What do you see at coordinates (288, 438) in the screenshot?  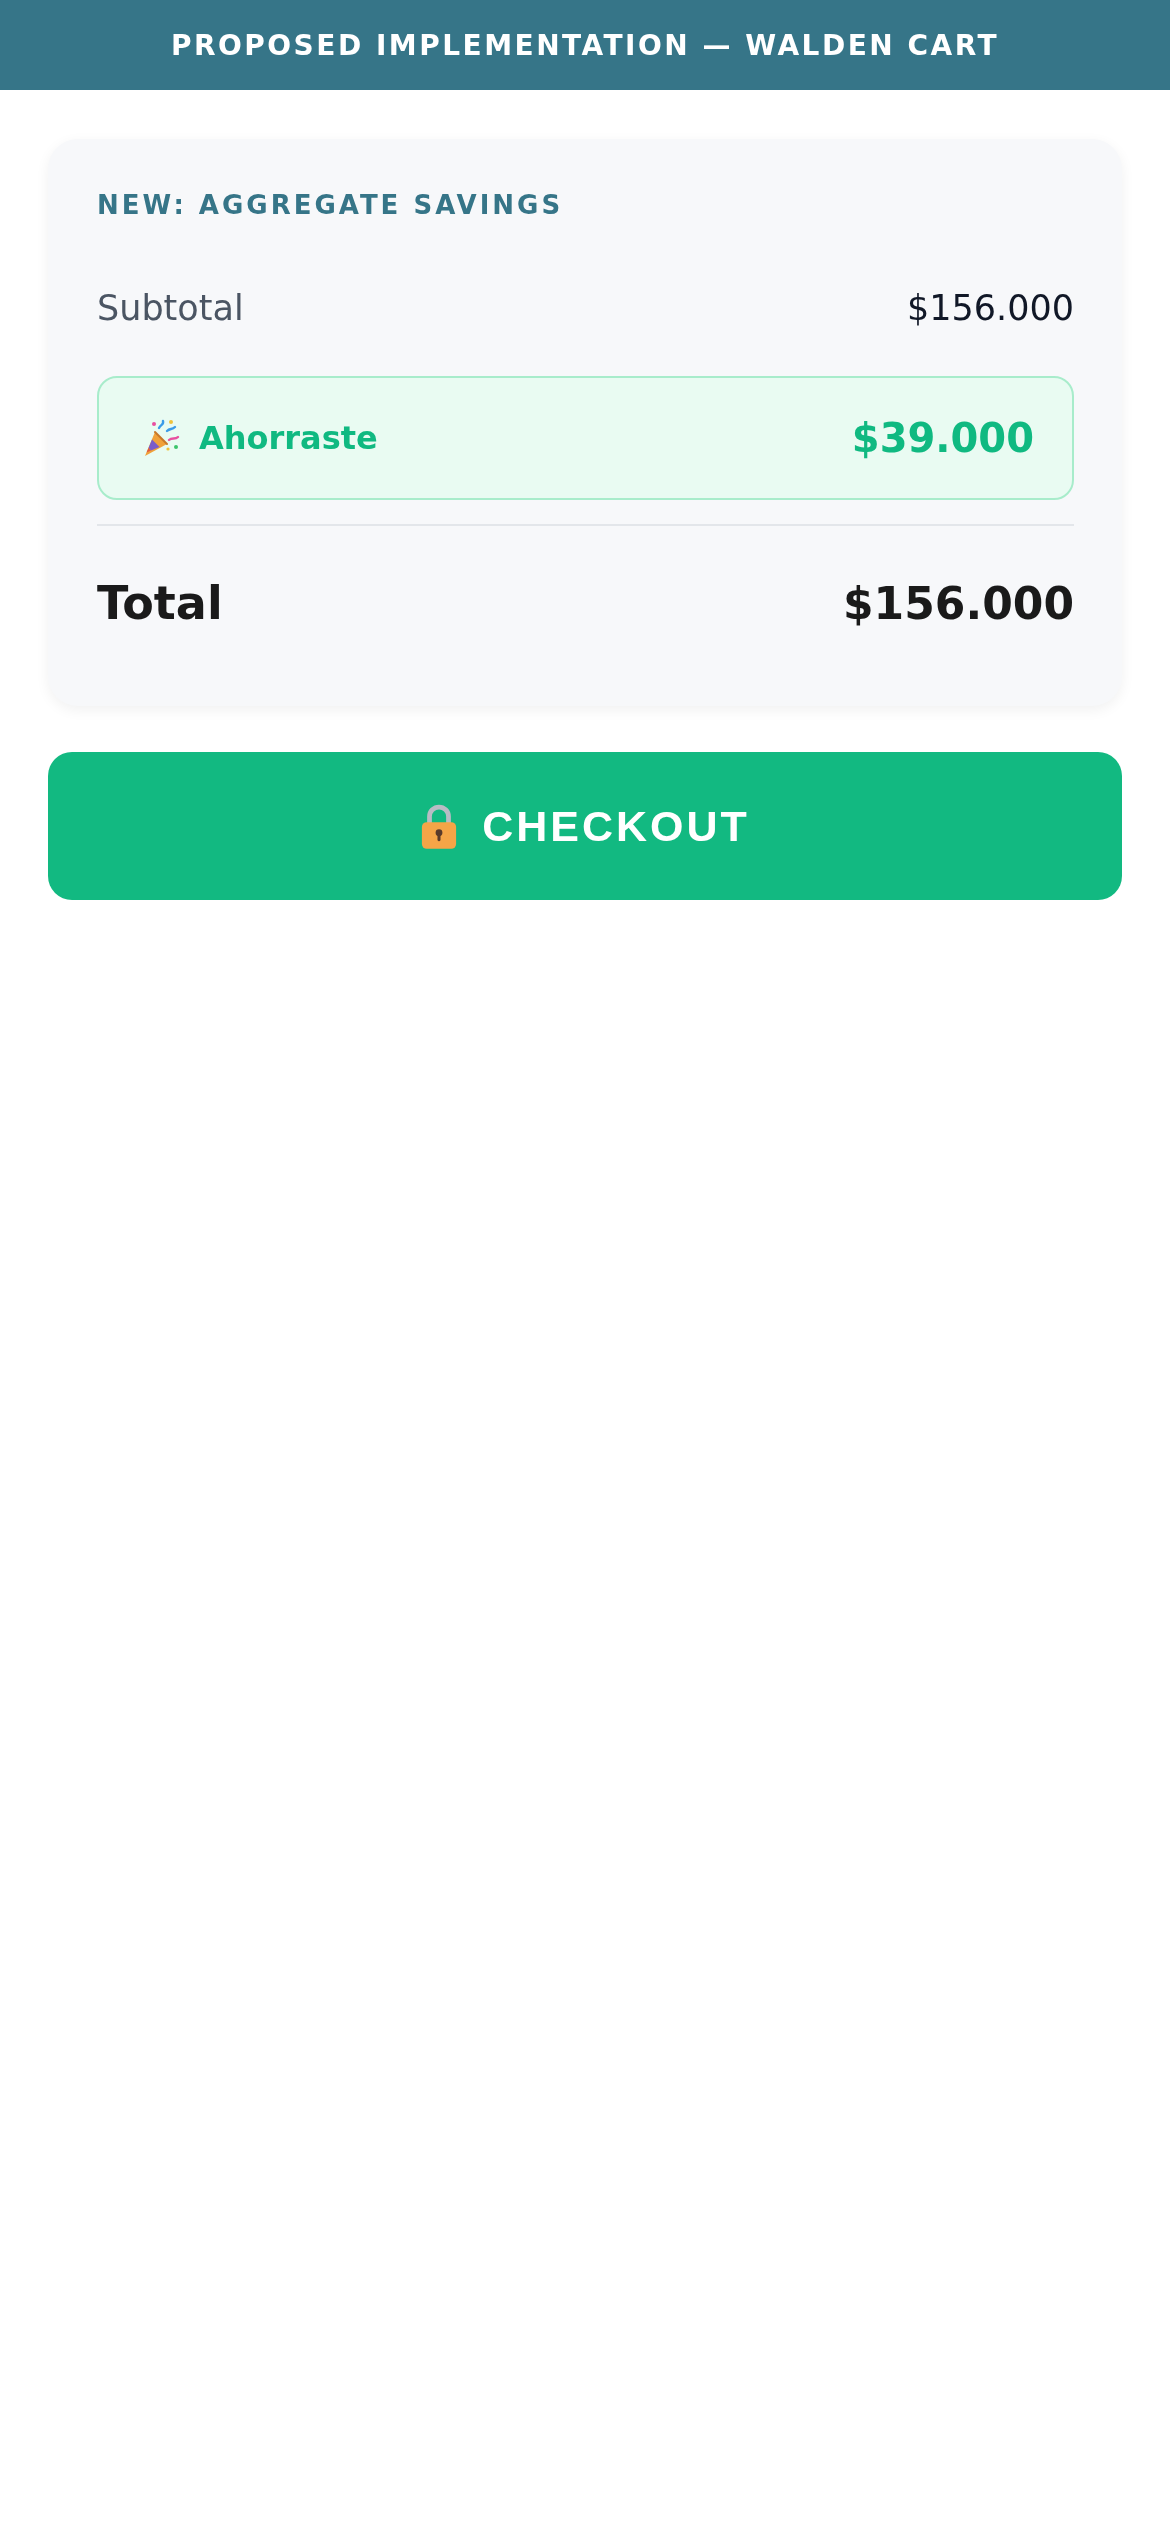 I see `savings-label: Ahorraste` at bounding box center [288, 438].